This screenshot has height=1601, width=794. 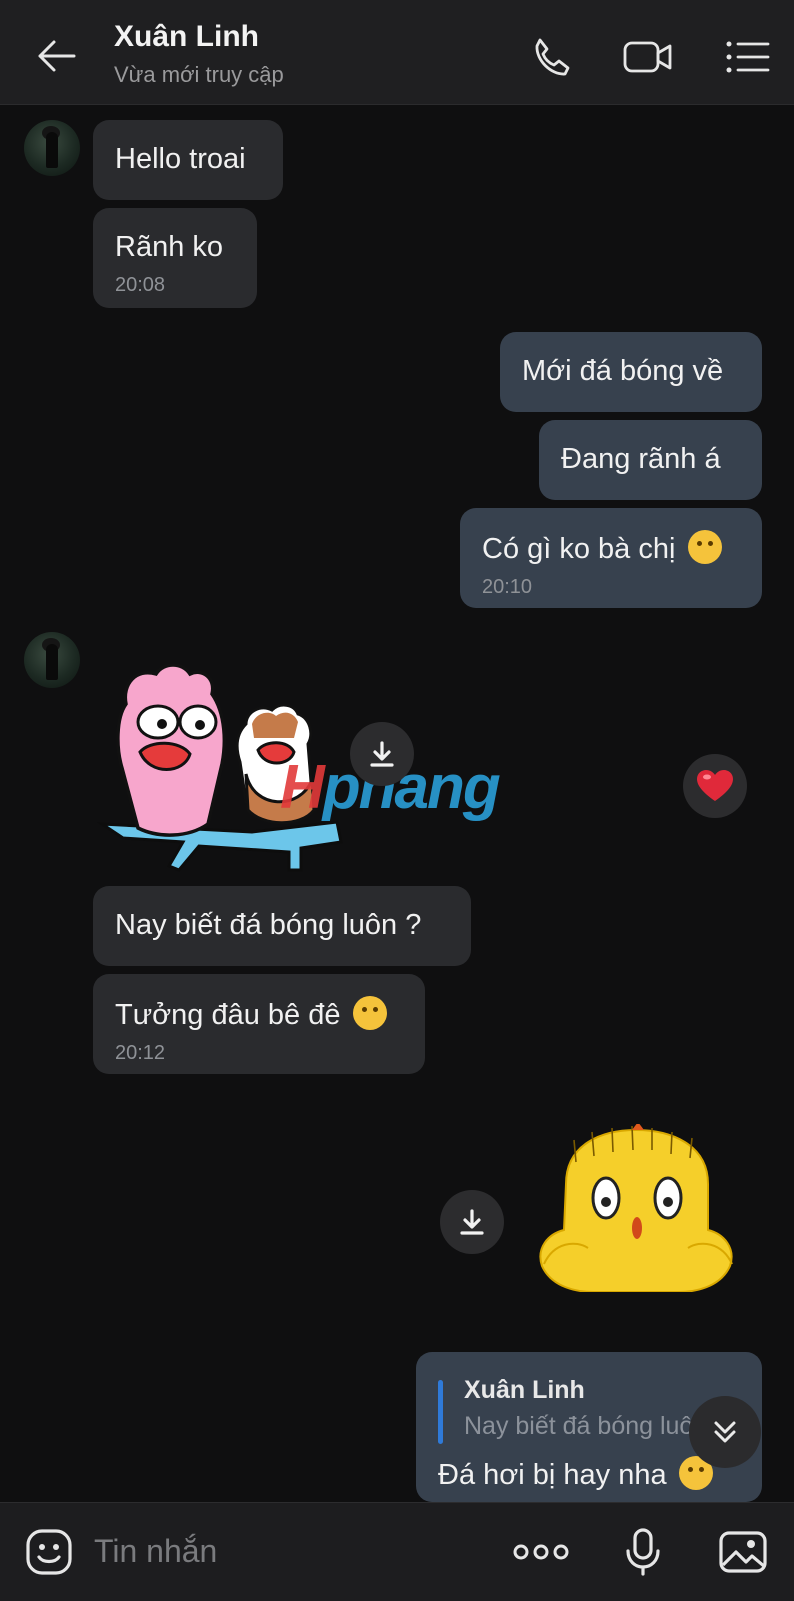 What do you see at coordinates (638, 1208) in the screenshot?
I see `sticker-surprised-blob` at bounding box center [638, 1208].